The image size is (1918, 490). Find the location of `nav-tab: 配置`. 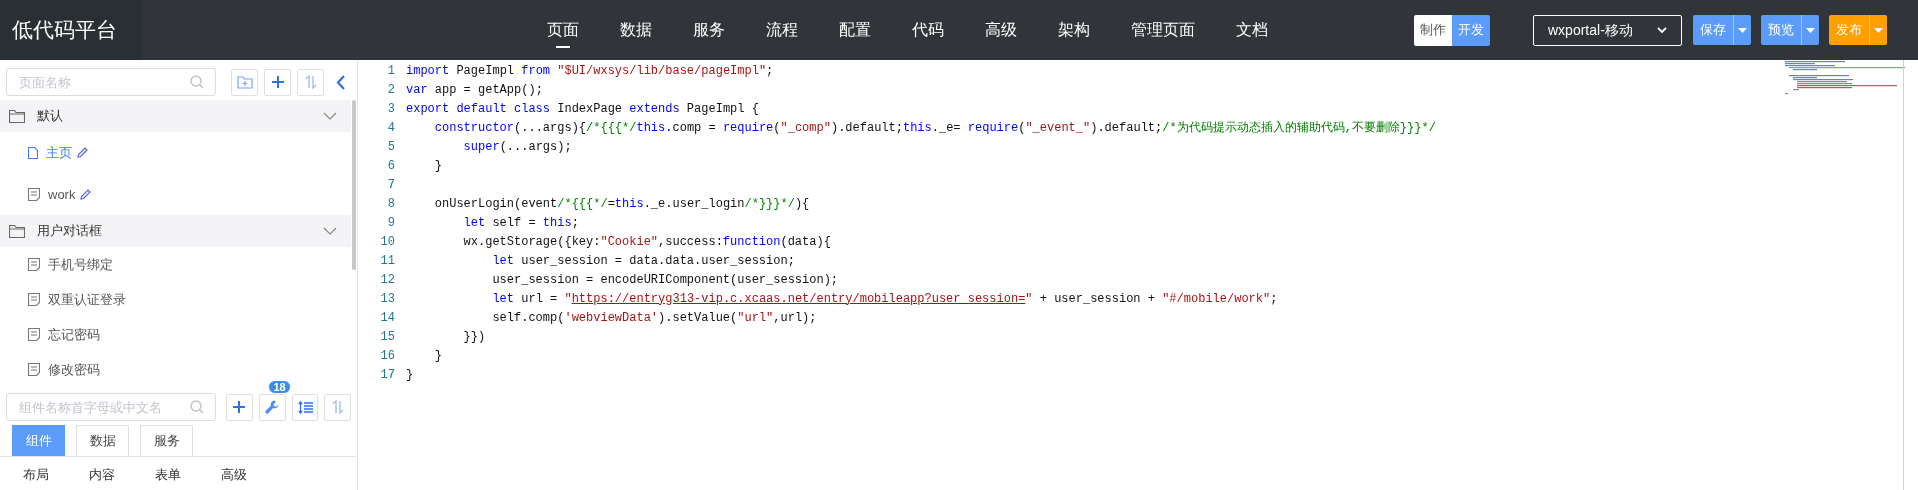

nav-tab: 配置 is located at coordinates (855, 30).